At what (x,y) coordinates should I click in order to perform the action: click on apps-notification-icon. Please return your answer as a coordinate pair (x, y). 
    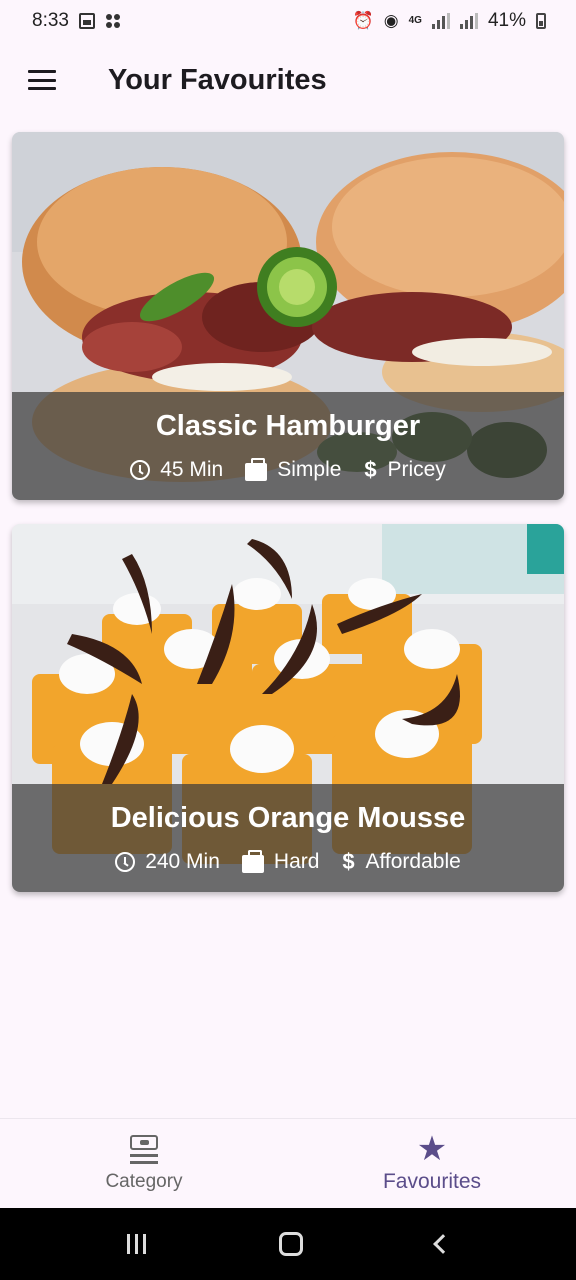
    Looking at the image, I should click on (113, 21).